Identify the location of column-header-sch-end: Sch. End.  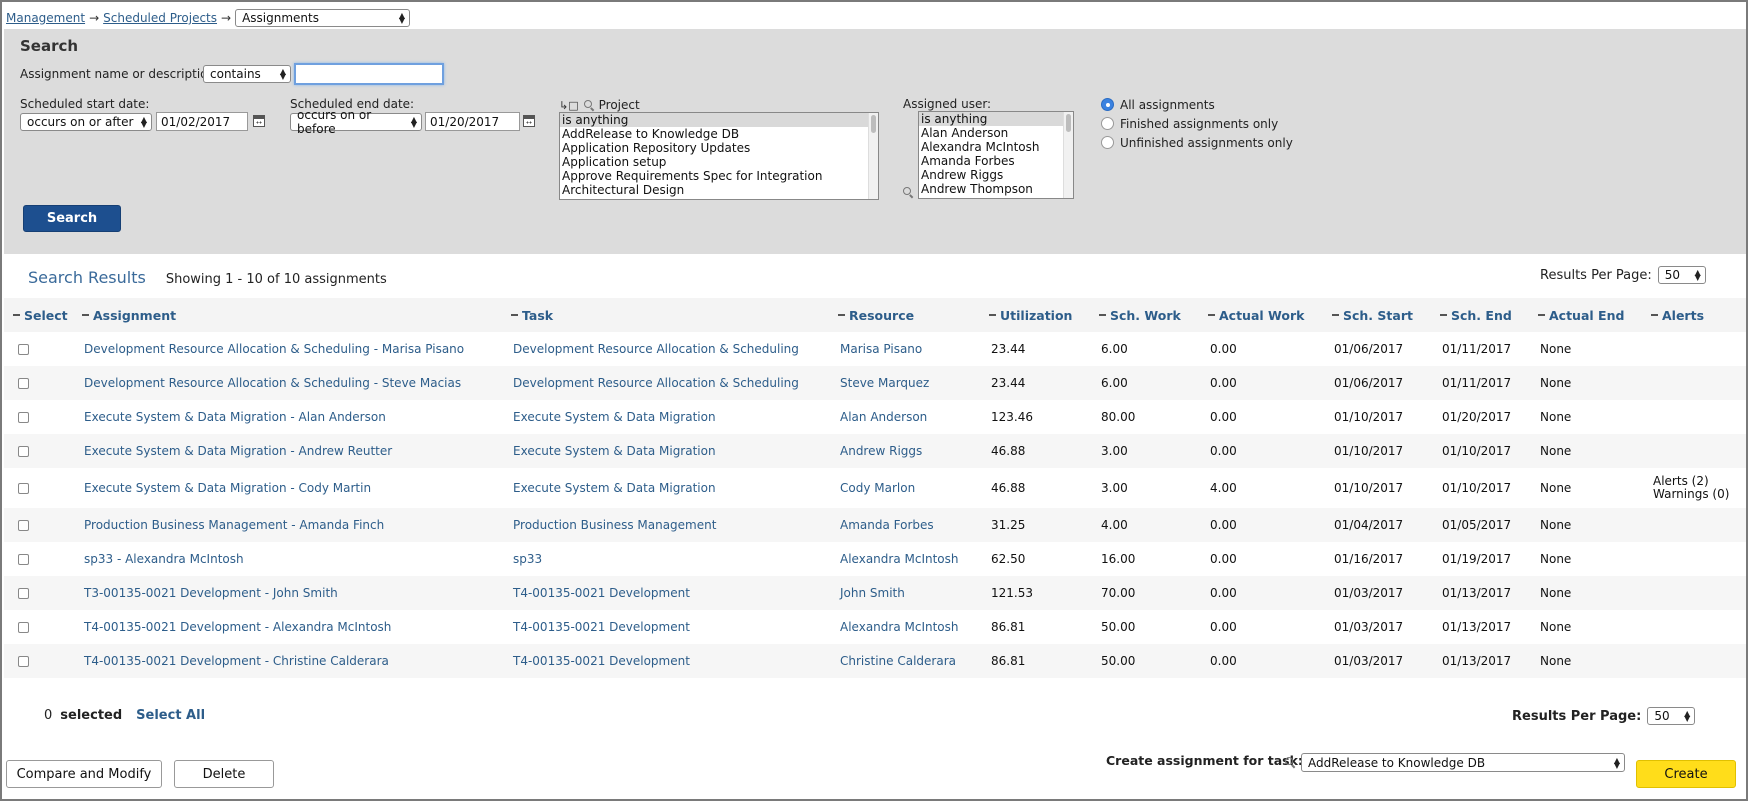
(1476, 315).